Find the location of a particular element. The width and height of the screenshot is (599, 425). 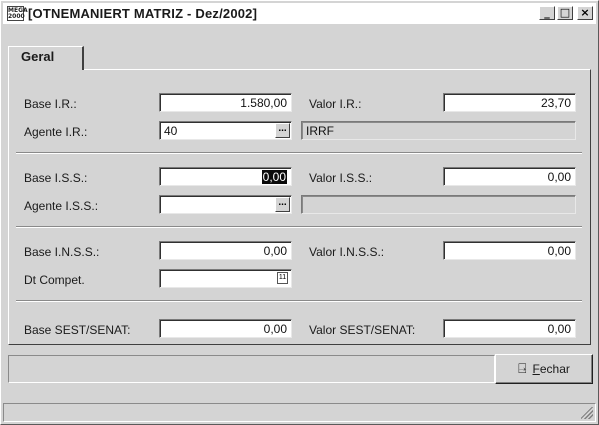

maximize-button: □ is located at coordinates (565, 13).